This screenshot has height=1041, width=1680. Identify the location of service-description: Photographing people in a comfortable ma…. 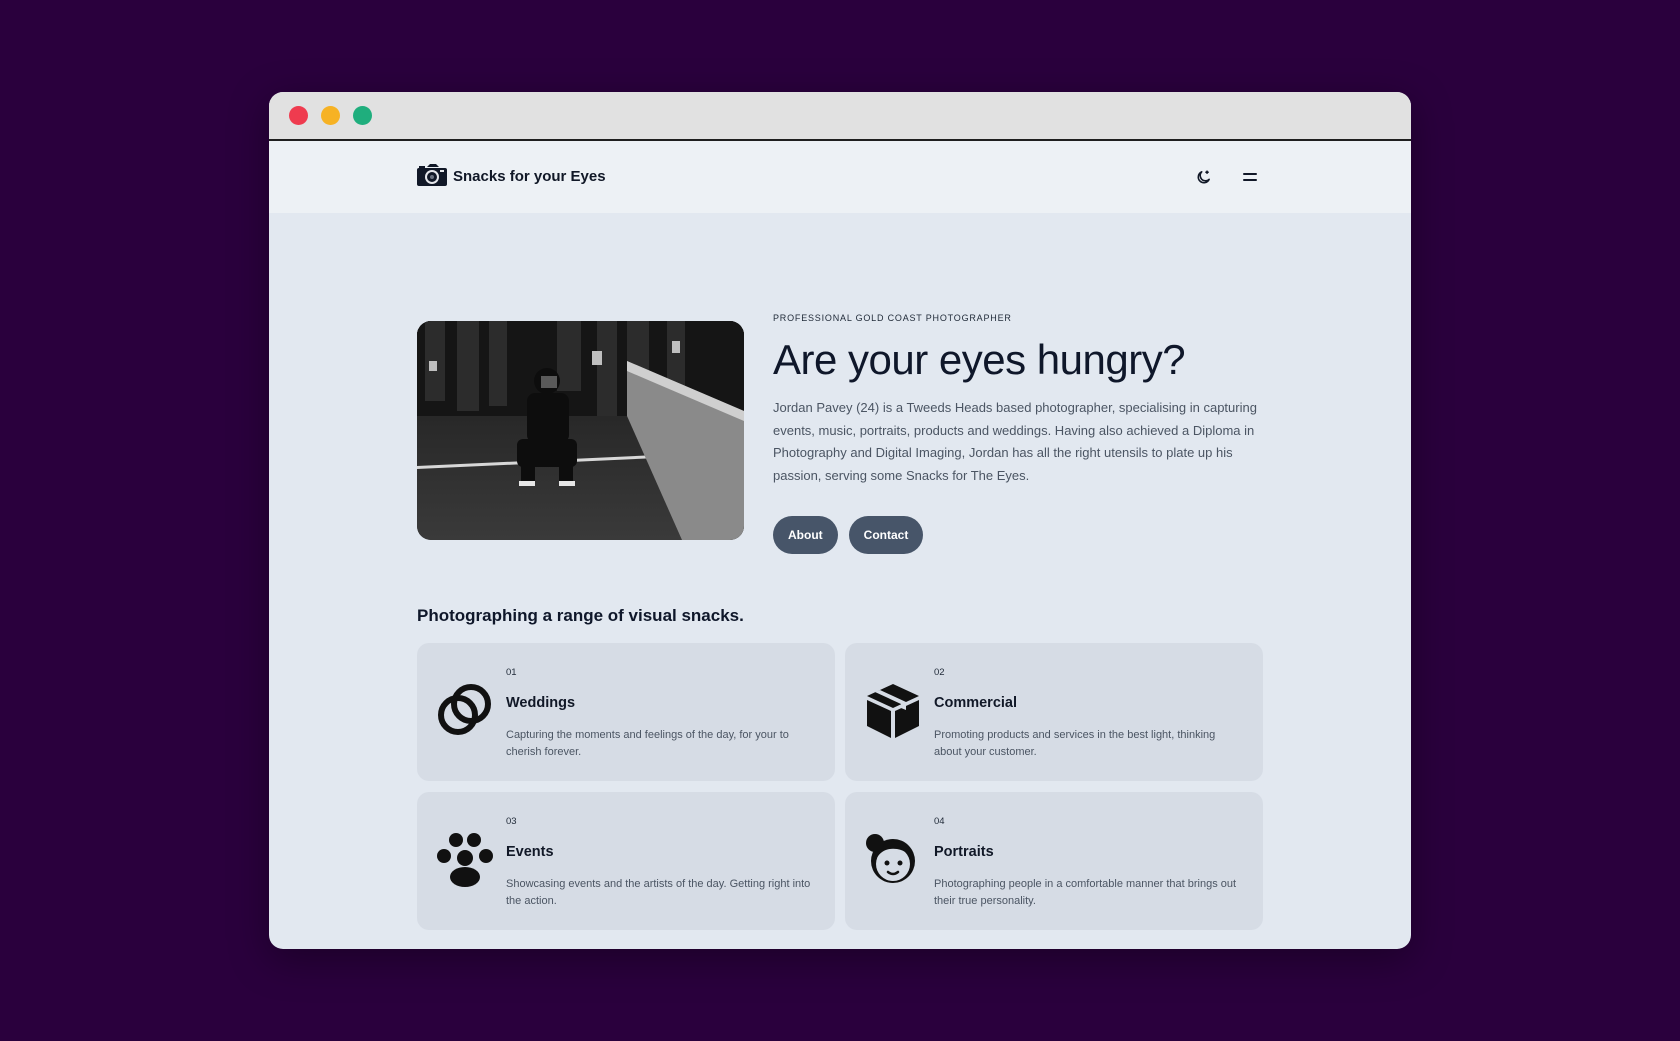
(1085, 892).